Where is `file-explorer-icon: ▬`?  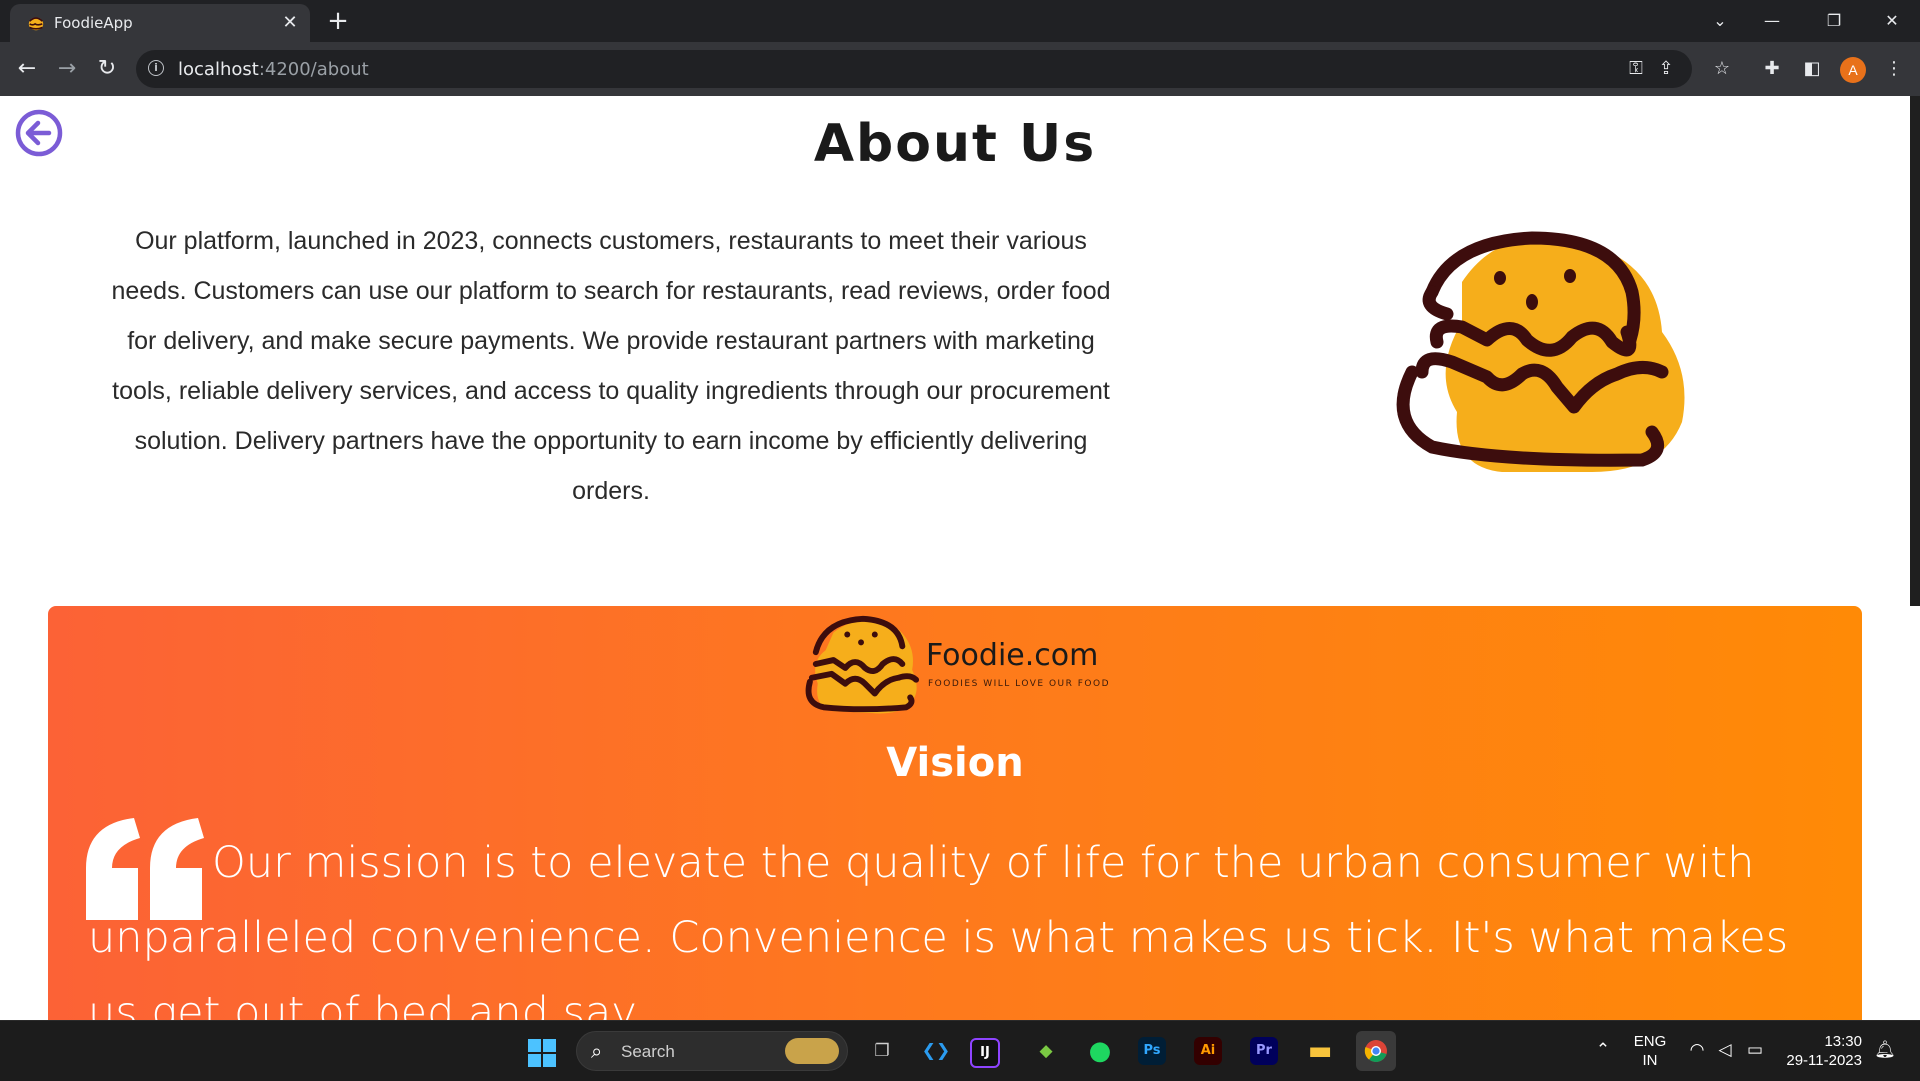 file-explorer-icon: ▬ is located at coordinates (1320, 1051).